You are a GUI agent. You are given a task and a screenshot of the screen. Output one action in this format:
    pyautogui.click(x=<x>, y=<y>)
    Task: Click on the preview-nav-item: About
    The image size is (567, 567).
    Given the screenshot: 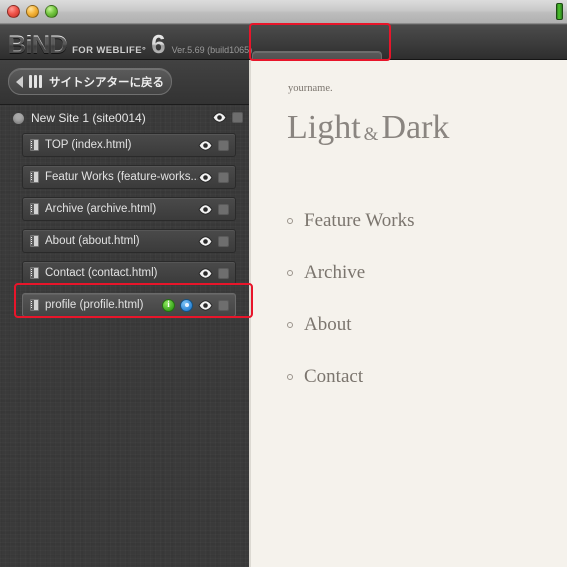 What is the action you would take?
    pyautogui.click(x=417, y=325)
    